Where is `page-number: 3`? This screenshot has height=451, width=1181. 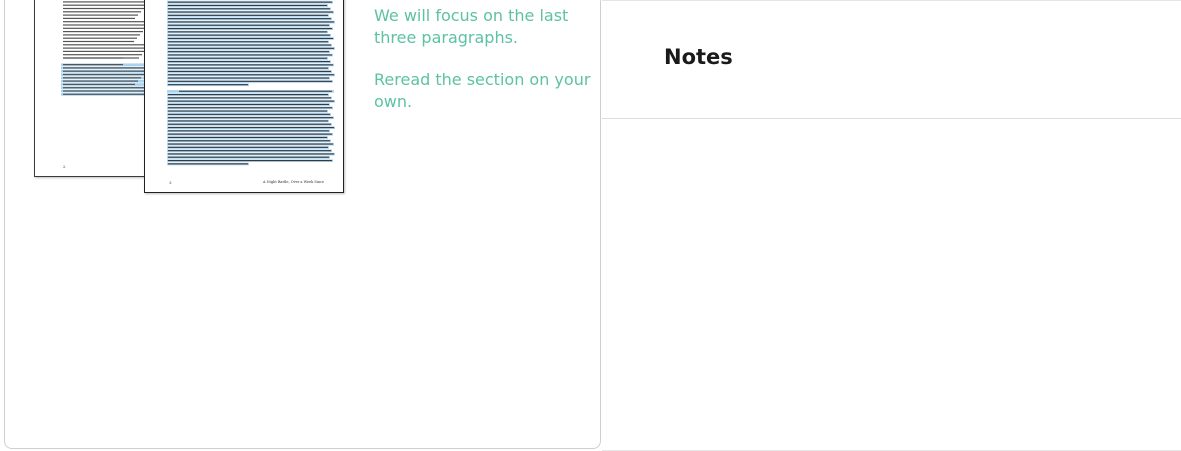
page-number: 3 is located at coordinates (170, 182).